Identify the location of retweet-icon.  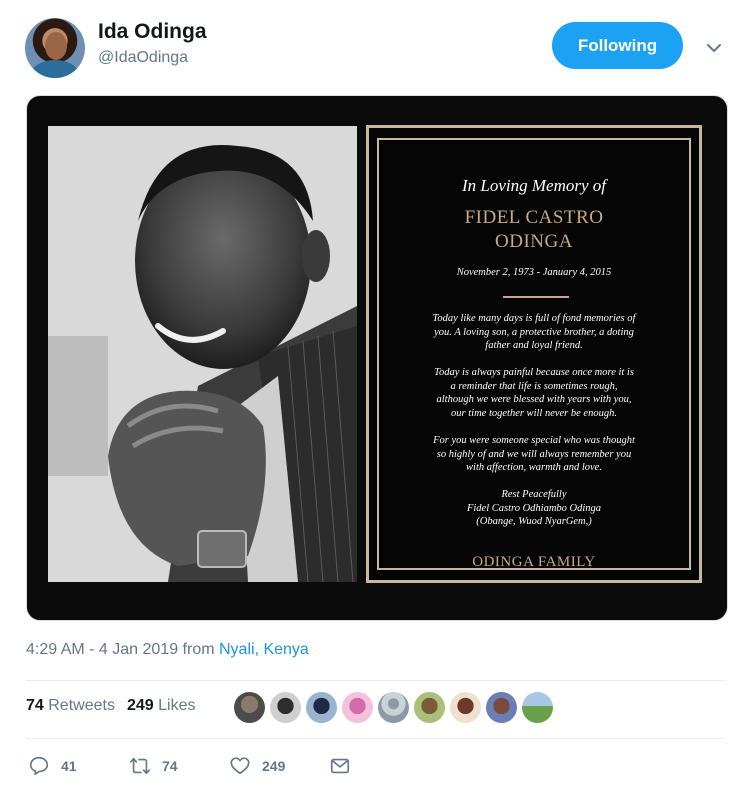
(140, 766).